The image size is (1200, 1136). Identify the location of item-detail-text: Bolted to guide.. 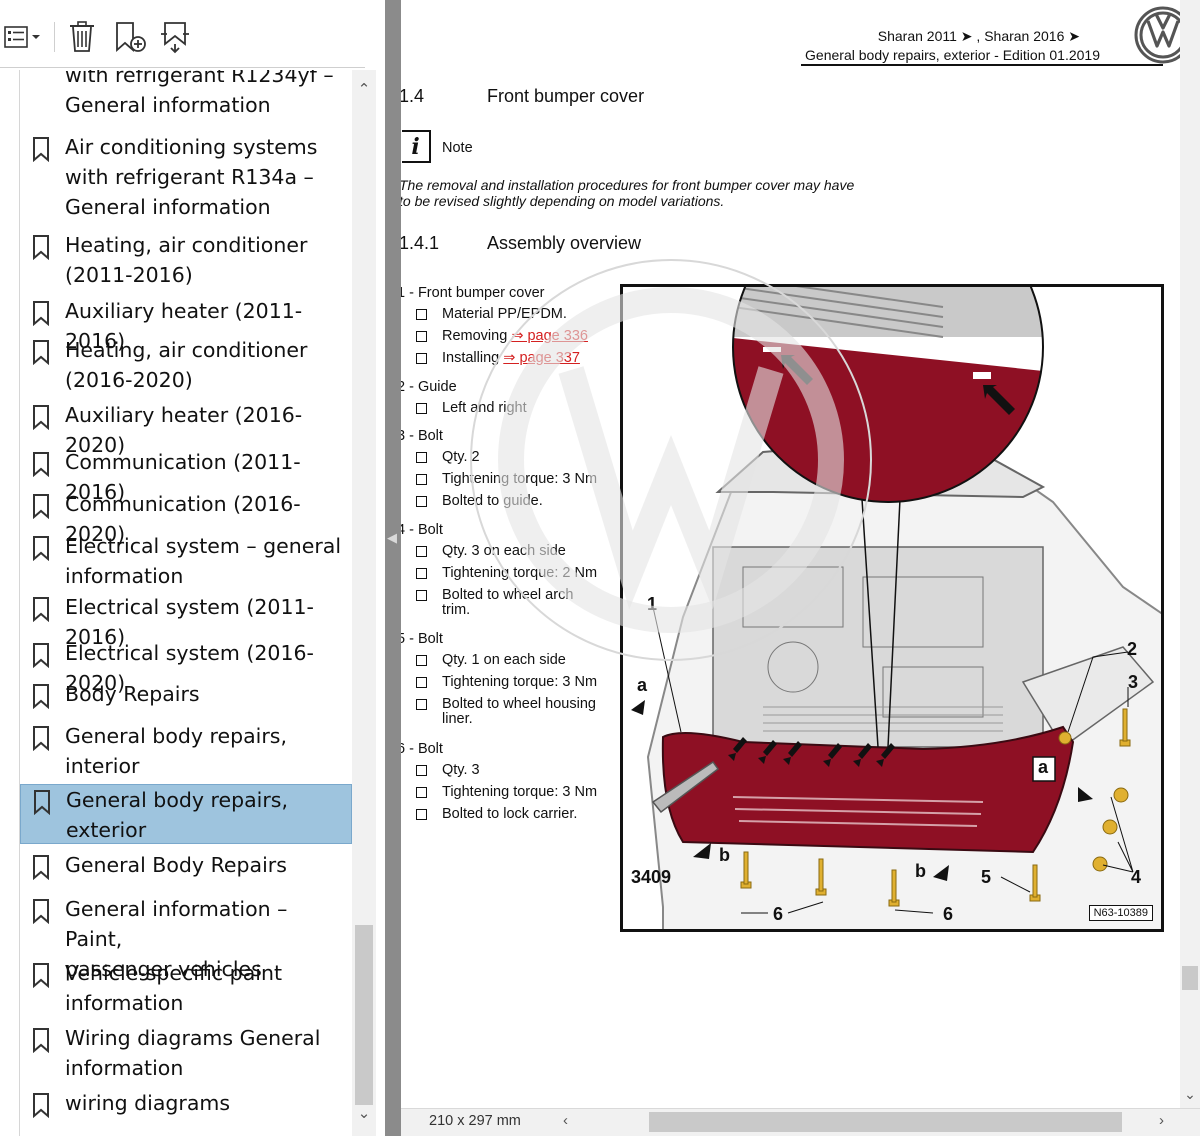
(539, 501).